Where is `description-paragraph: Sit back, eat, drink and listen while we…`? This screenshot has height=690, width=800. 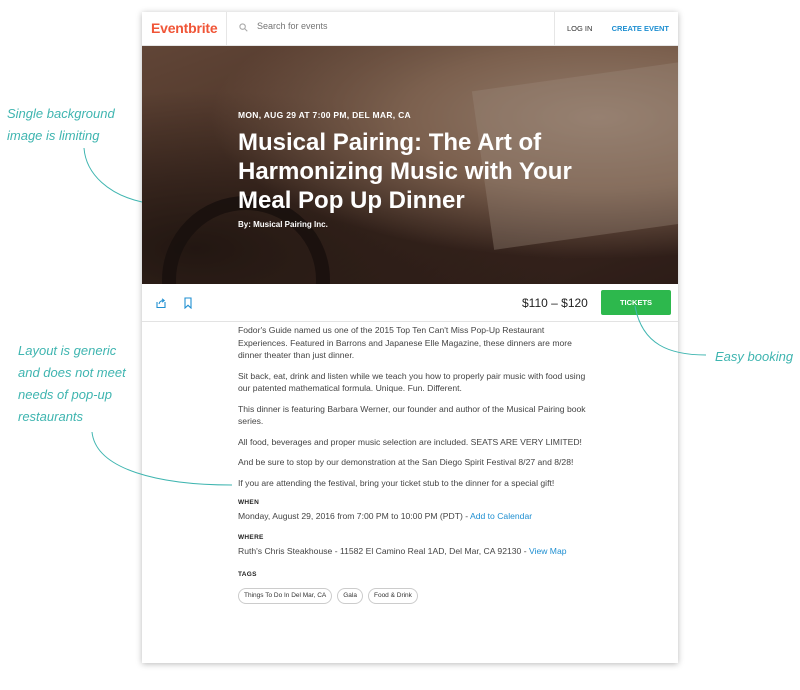
description-paragraph: Sit back, eat, drink and listen while we… is located at coordinates (412, 382).